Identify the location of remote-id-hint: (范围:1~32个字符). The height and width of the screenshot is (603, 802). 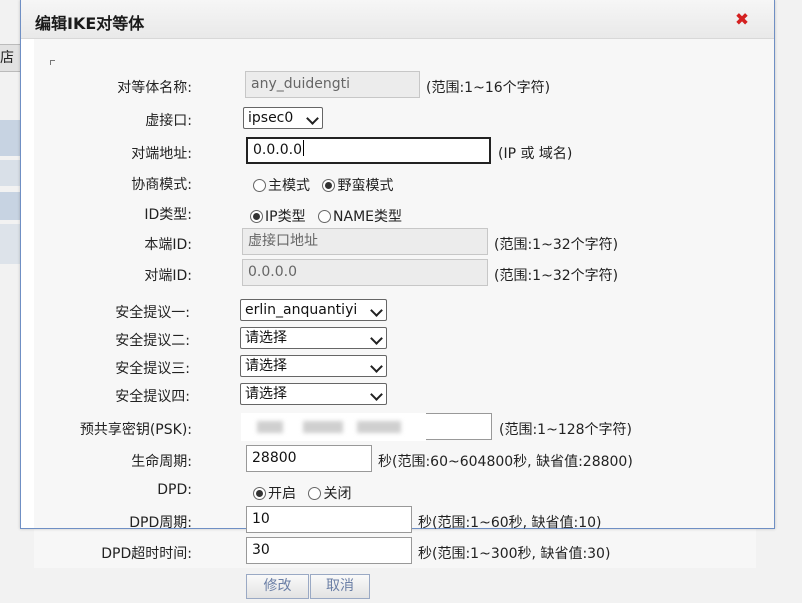
(556, 276).